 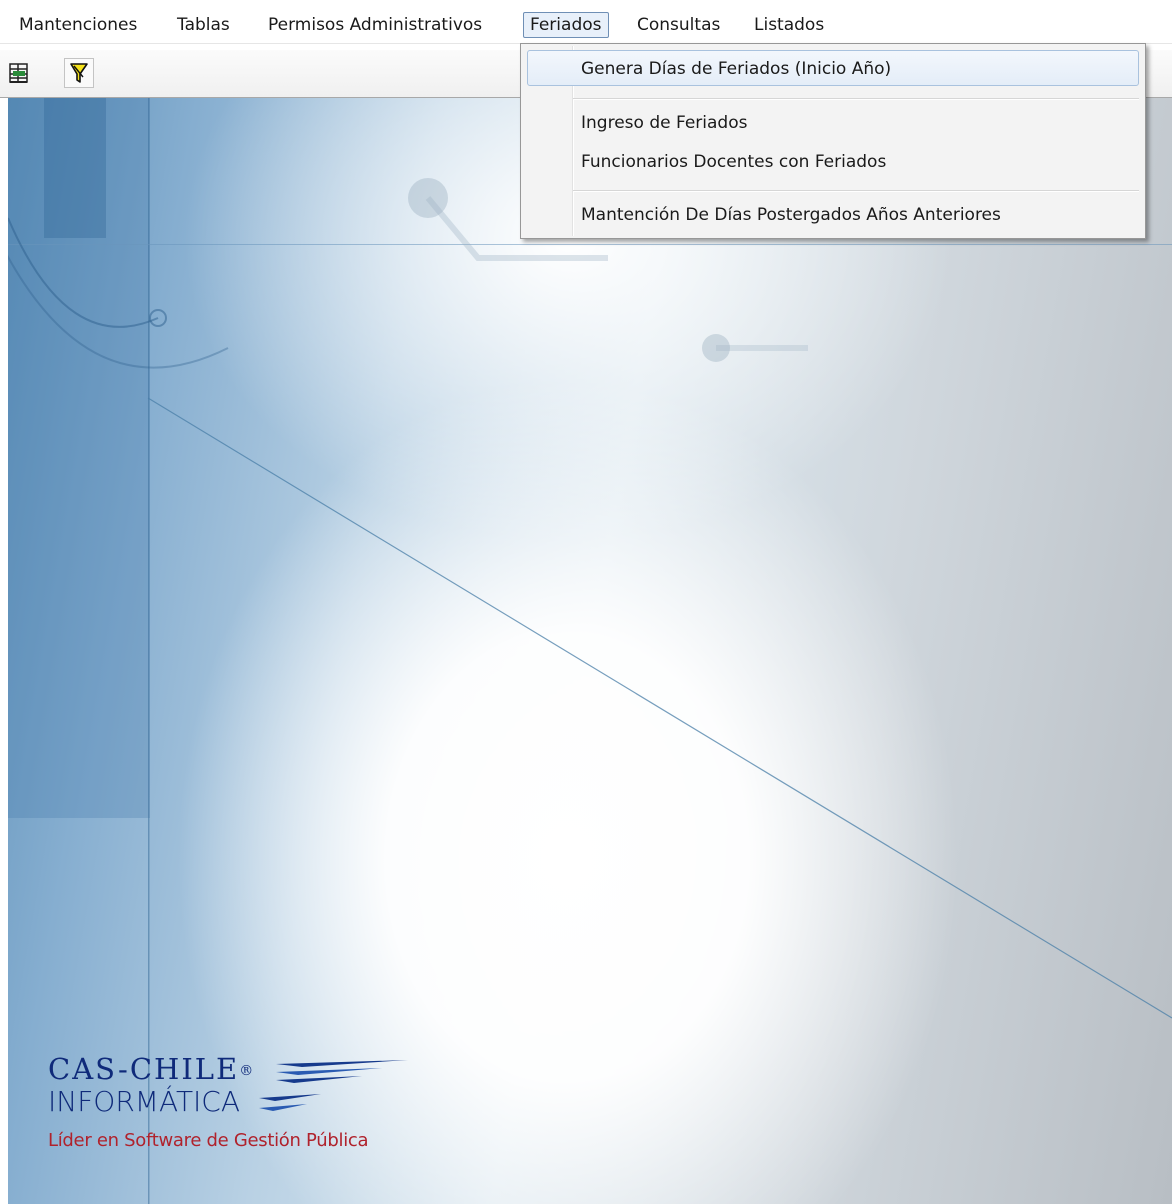 I want to click on grid-exit-icon, so click(x=18, y=73).